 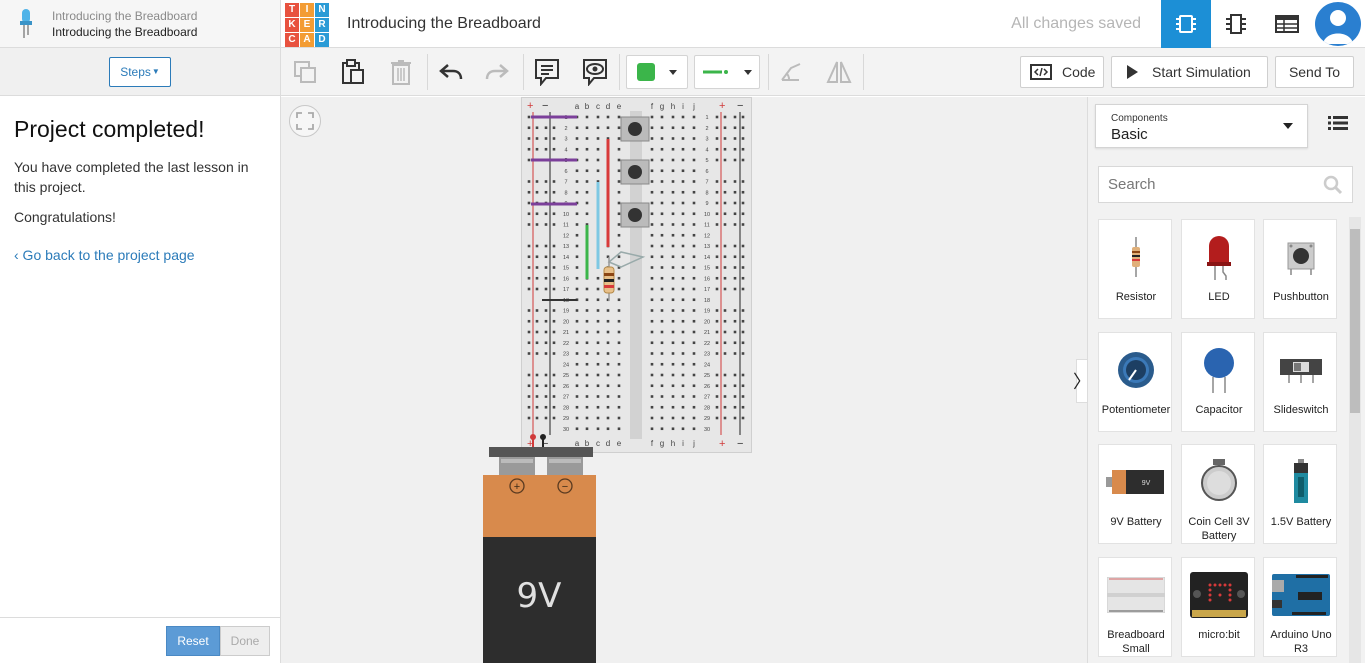 I want to click on component-card-resistor: Resistor, so click(x=1135, y=269).